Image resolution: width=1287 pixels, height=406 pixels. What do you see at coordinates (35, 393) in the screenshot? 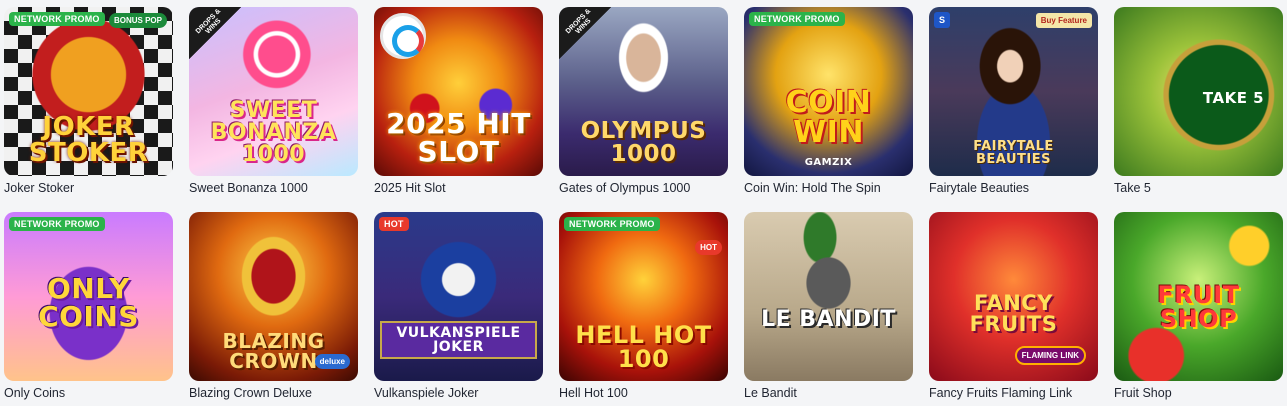
I see `game-title: Only Coins` at bounding box center [35, 393].